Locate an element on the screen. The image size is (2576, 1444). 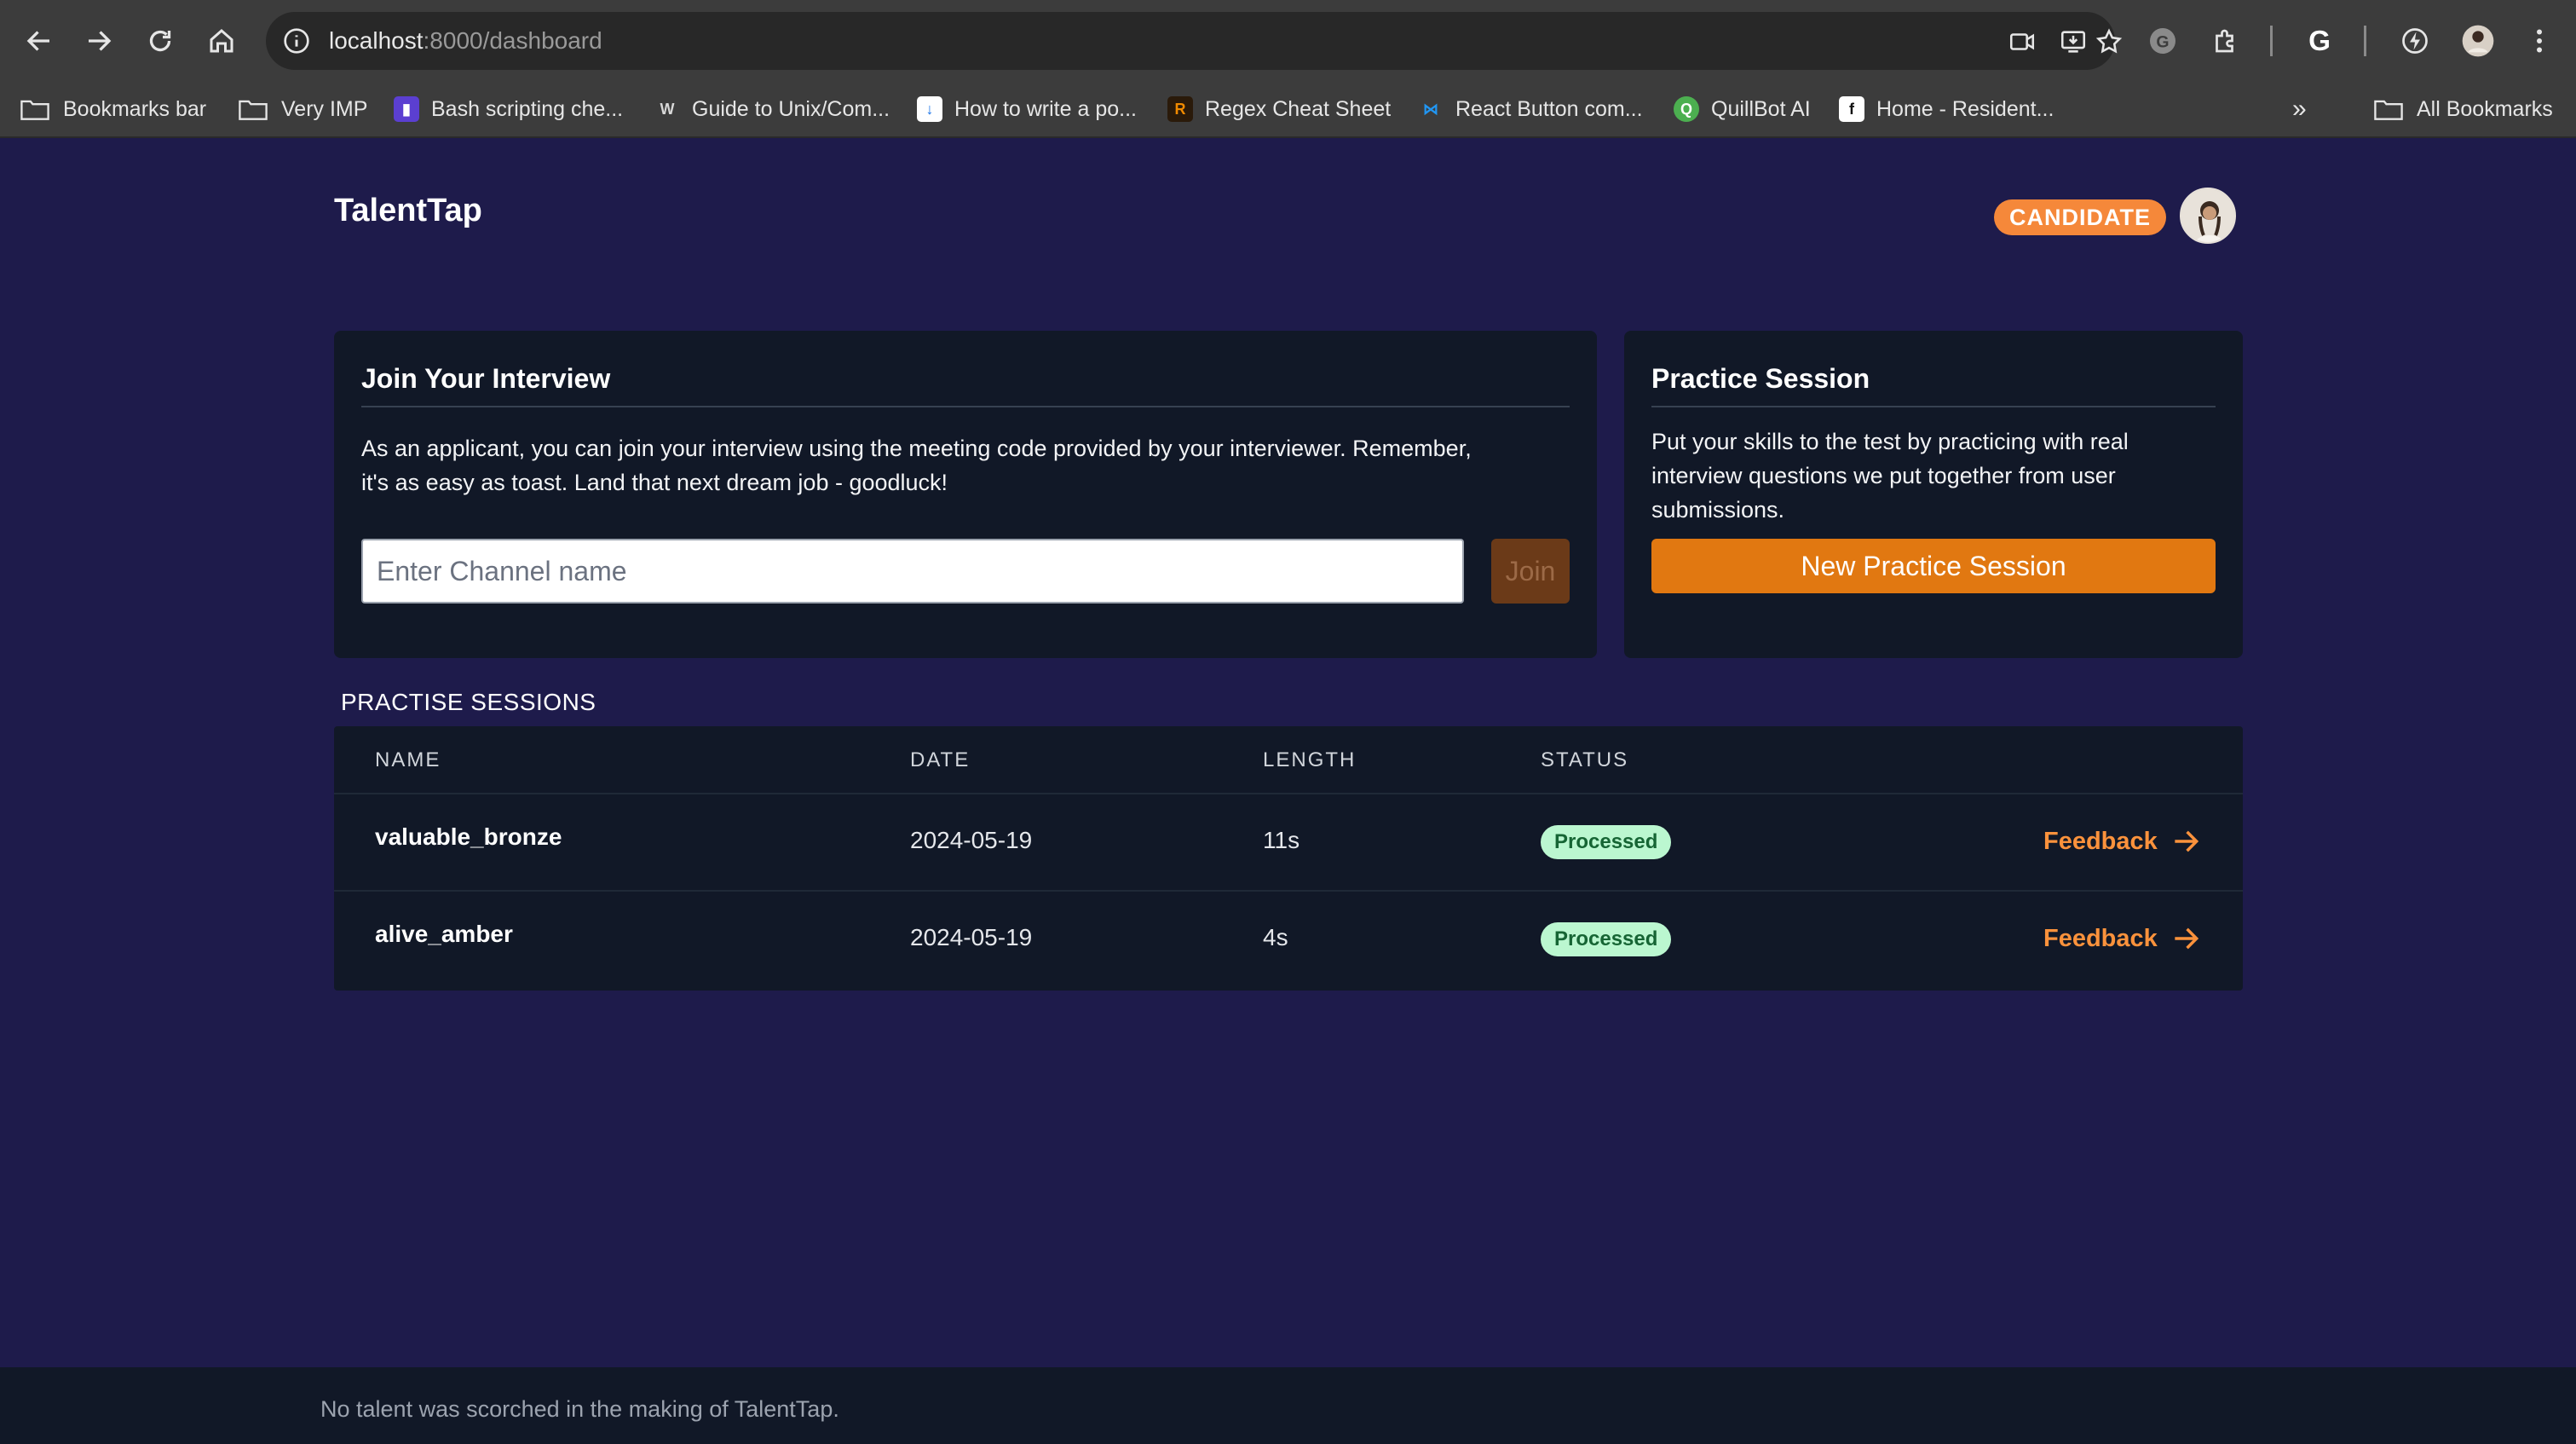
home-icon is located at coordinates (221, 41).